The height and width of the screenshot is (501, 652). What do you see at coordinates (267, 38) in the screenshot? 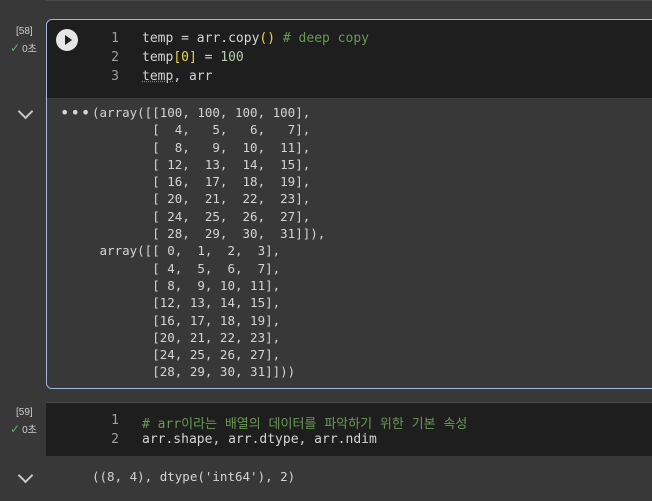
I see `code-token: ()` at bounding box center [267, 38].